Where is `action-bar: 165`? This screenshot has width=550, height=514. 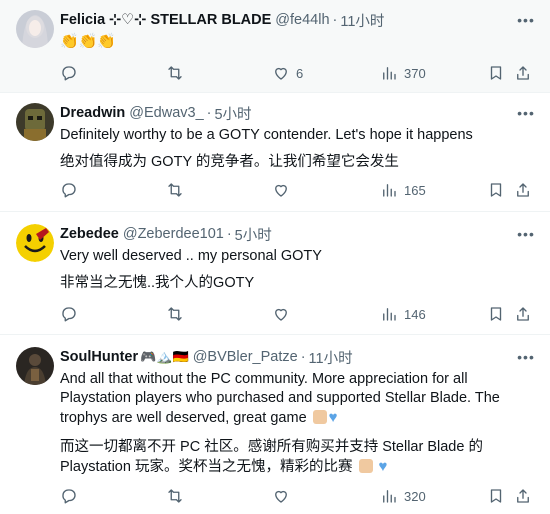 action-bar: 165 is located at coordinates (298, 190).